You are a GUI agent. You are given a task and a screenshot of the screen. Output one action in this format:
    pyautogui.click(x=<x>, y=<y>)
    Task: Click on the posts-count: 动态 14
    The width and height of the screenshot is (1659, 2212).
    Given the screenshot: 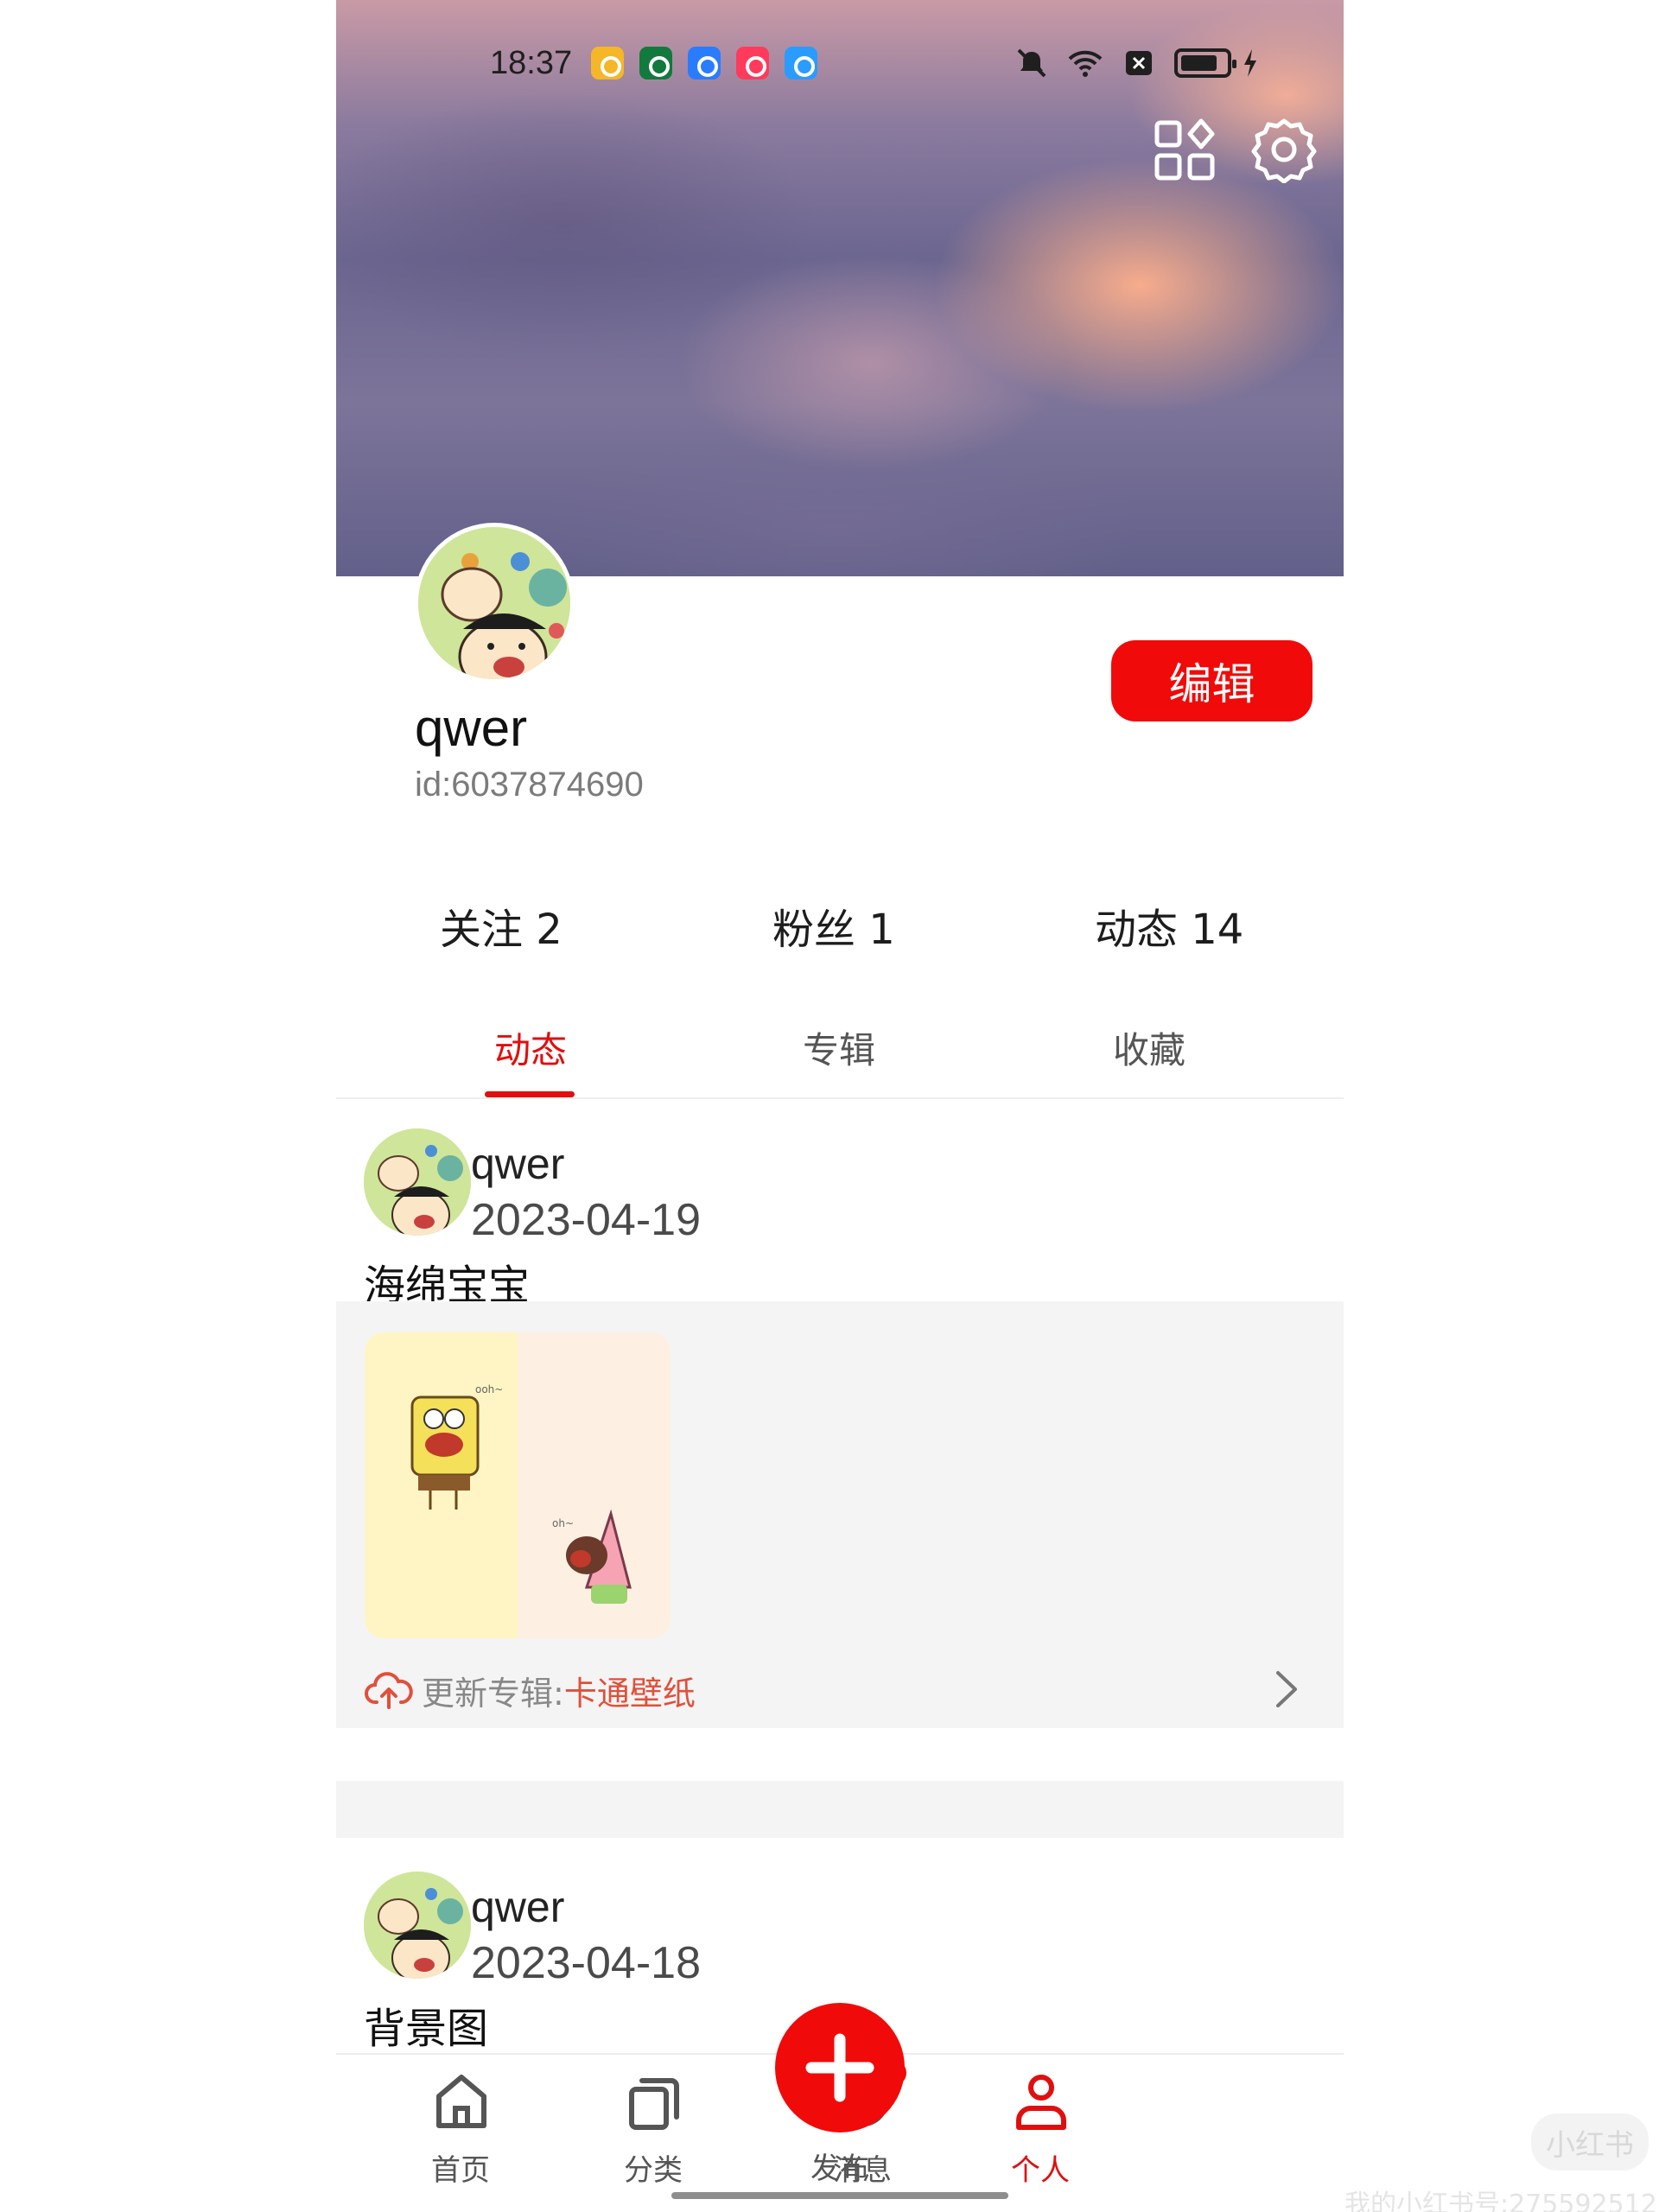 What is the action you would take?
    pyautogui.click(x=1169, y=925)
    